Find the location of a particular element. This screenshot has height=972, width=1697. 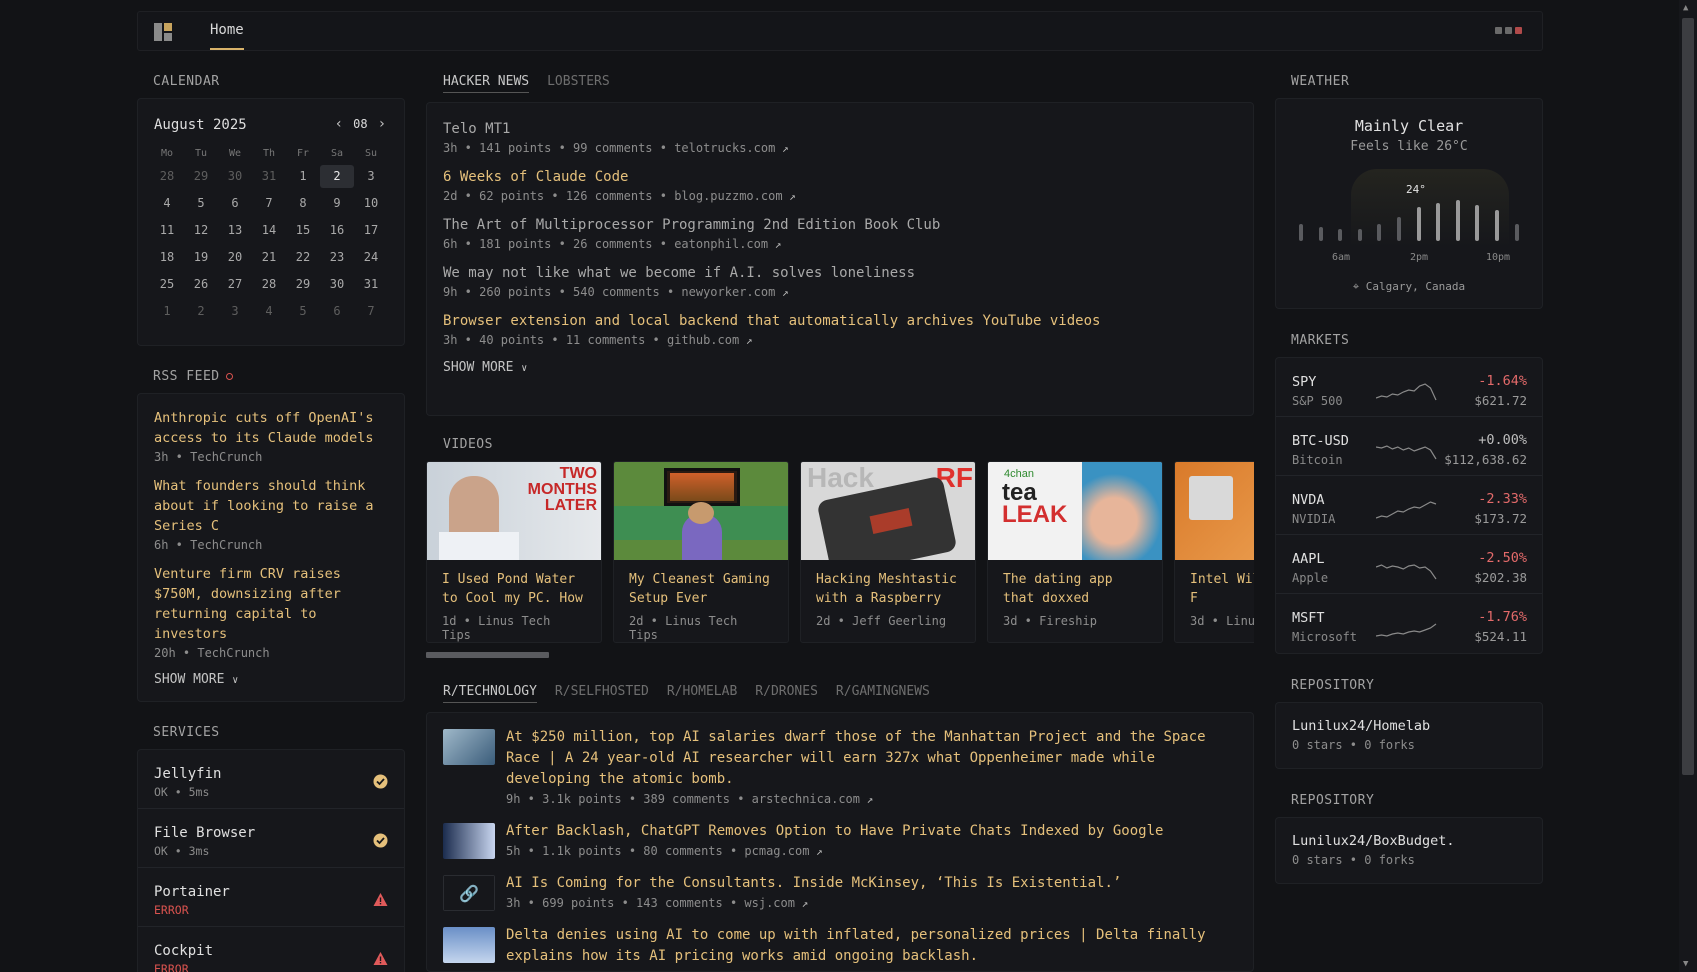

tab: R/GAMINGNEWS is located at coordinates (883, 693).